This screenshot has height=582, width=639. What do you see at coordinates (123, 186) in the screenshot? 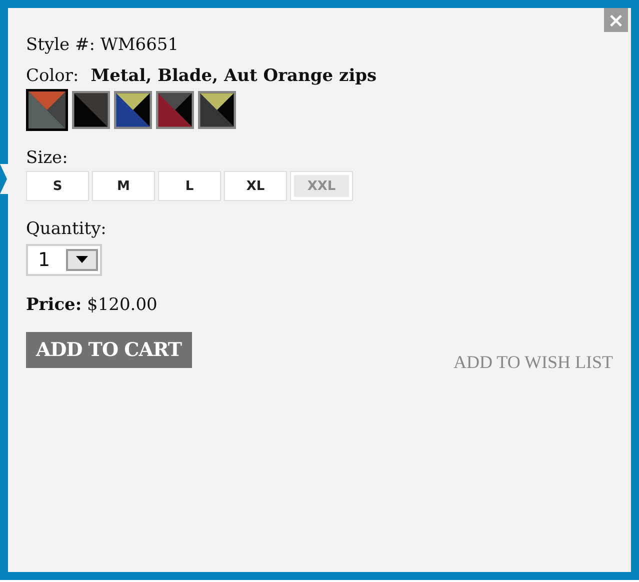
I see `size-option: M` at bounding box center [123, 186].